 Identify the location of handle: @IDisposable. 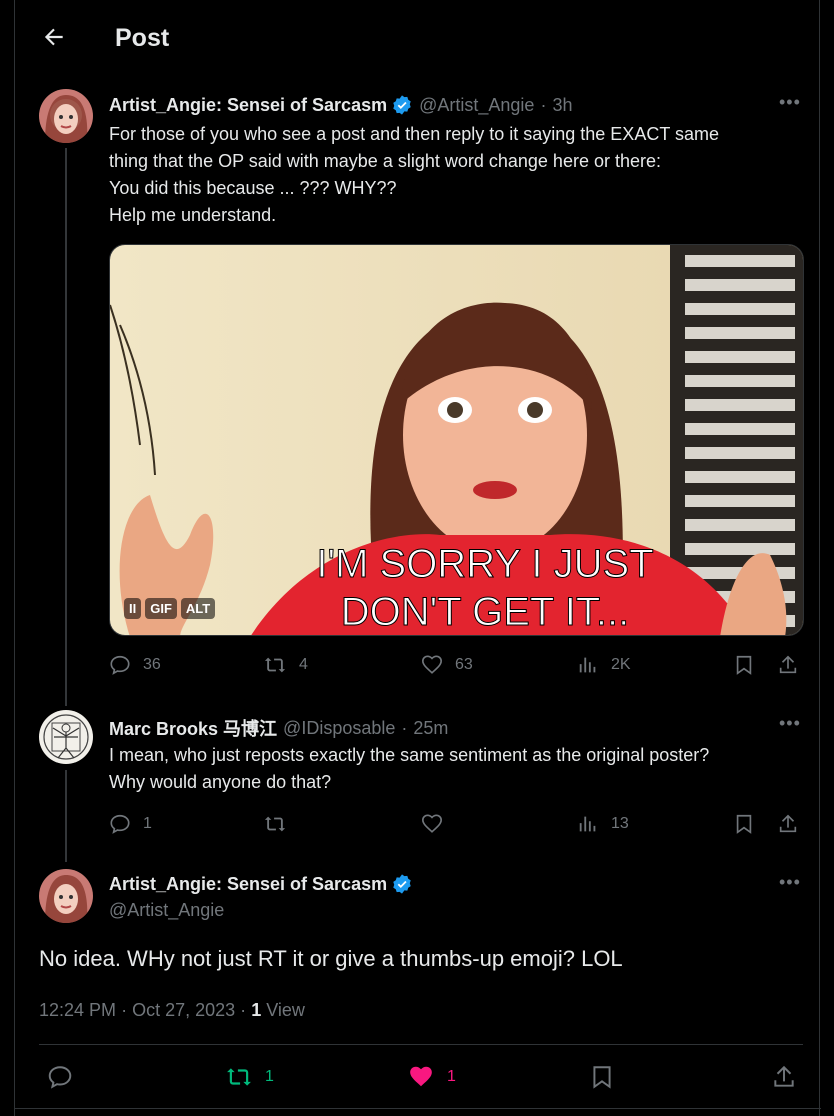
(339, 728).